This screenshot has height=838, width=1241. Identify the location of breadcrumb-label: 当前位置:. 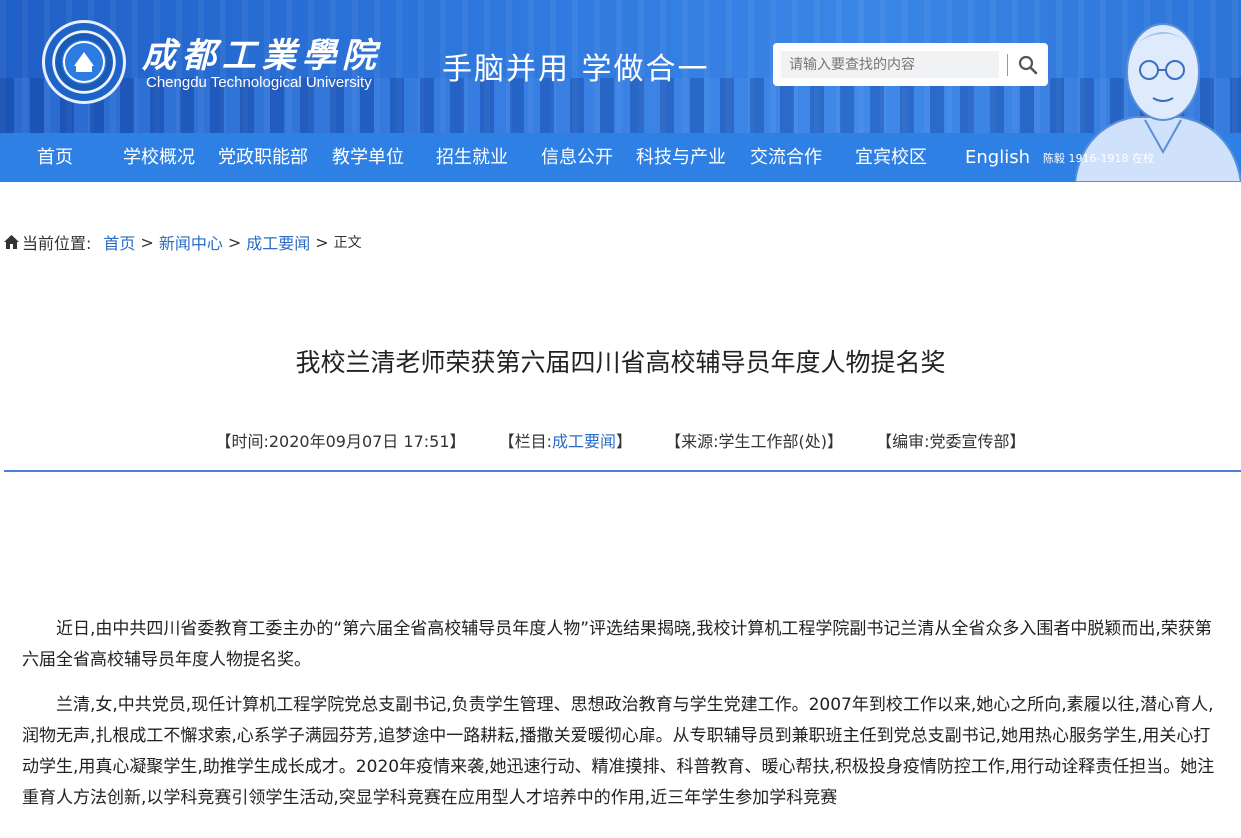
(57, 243).